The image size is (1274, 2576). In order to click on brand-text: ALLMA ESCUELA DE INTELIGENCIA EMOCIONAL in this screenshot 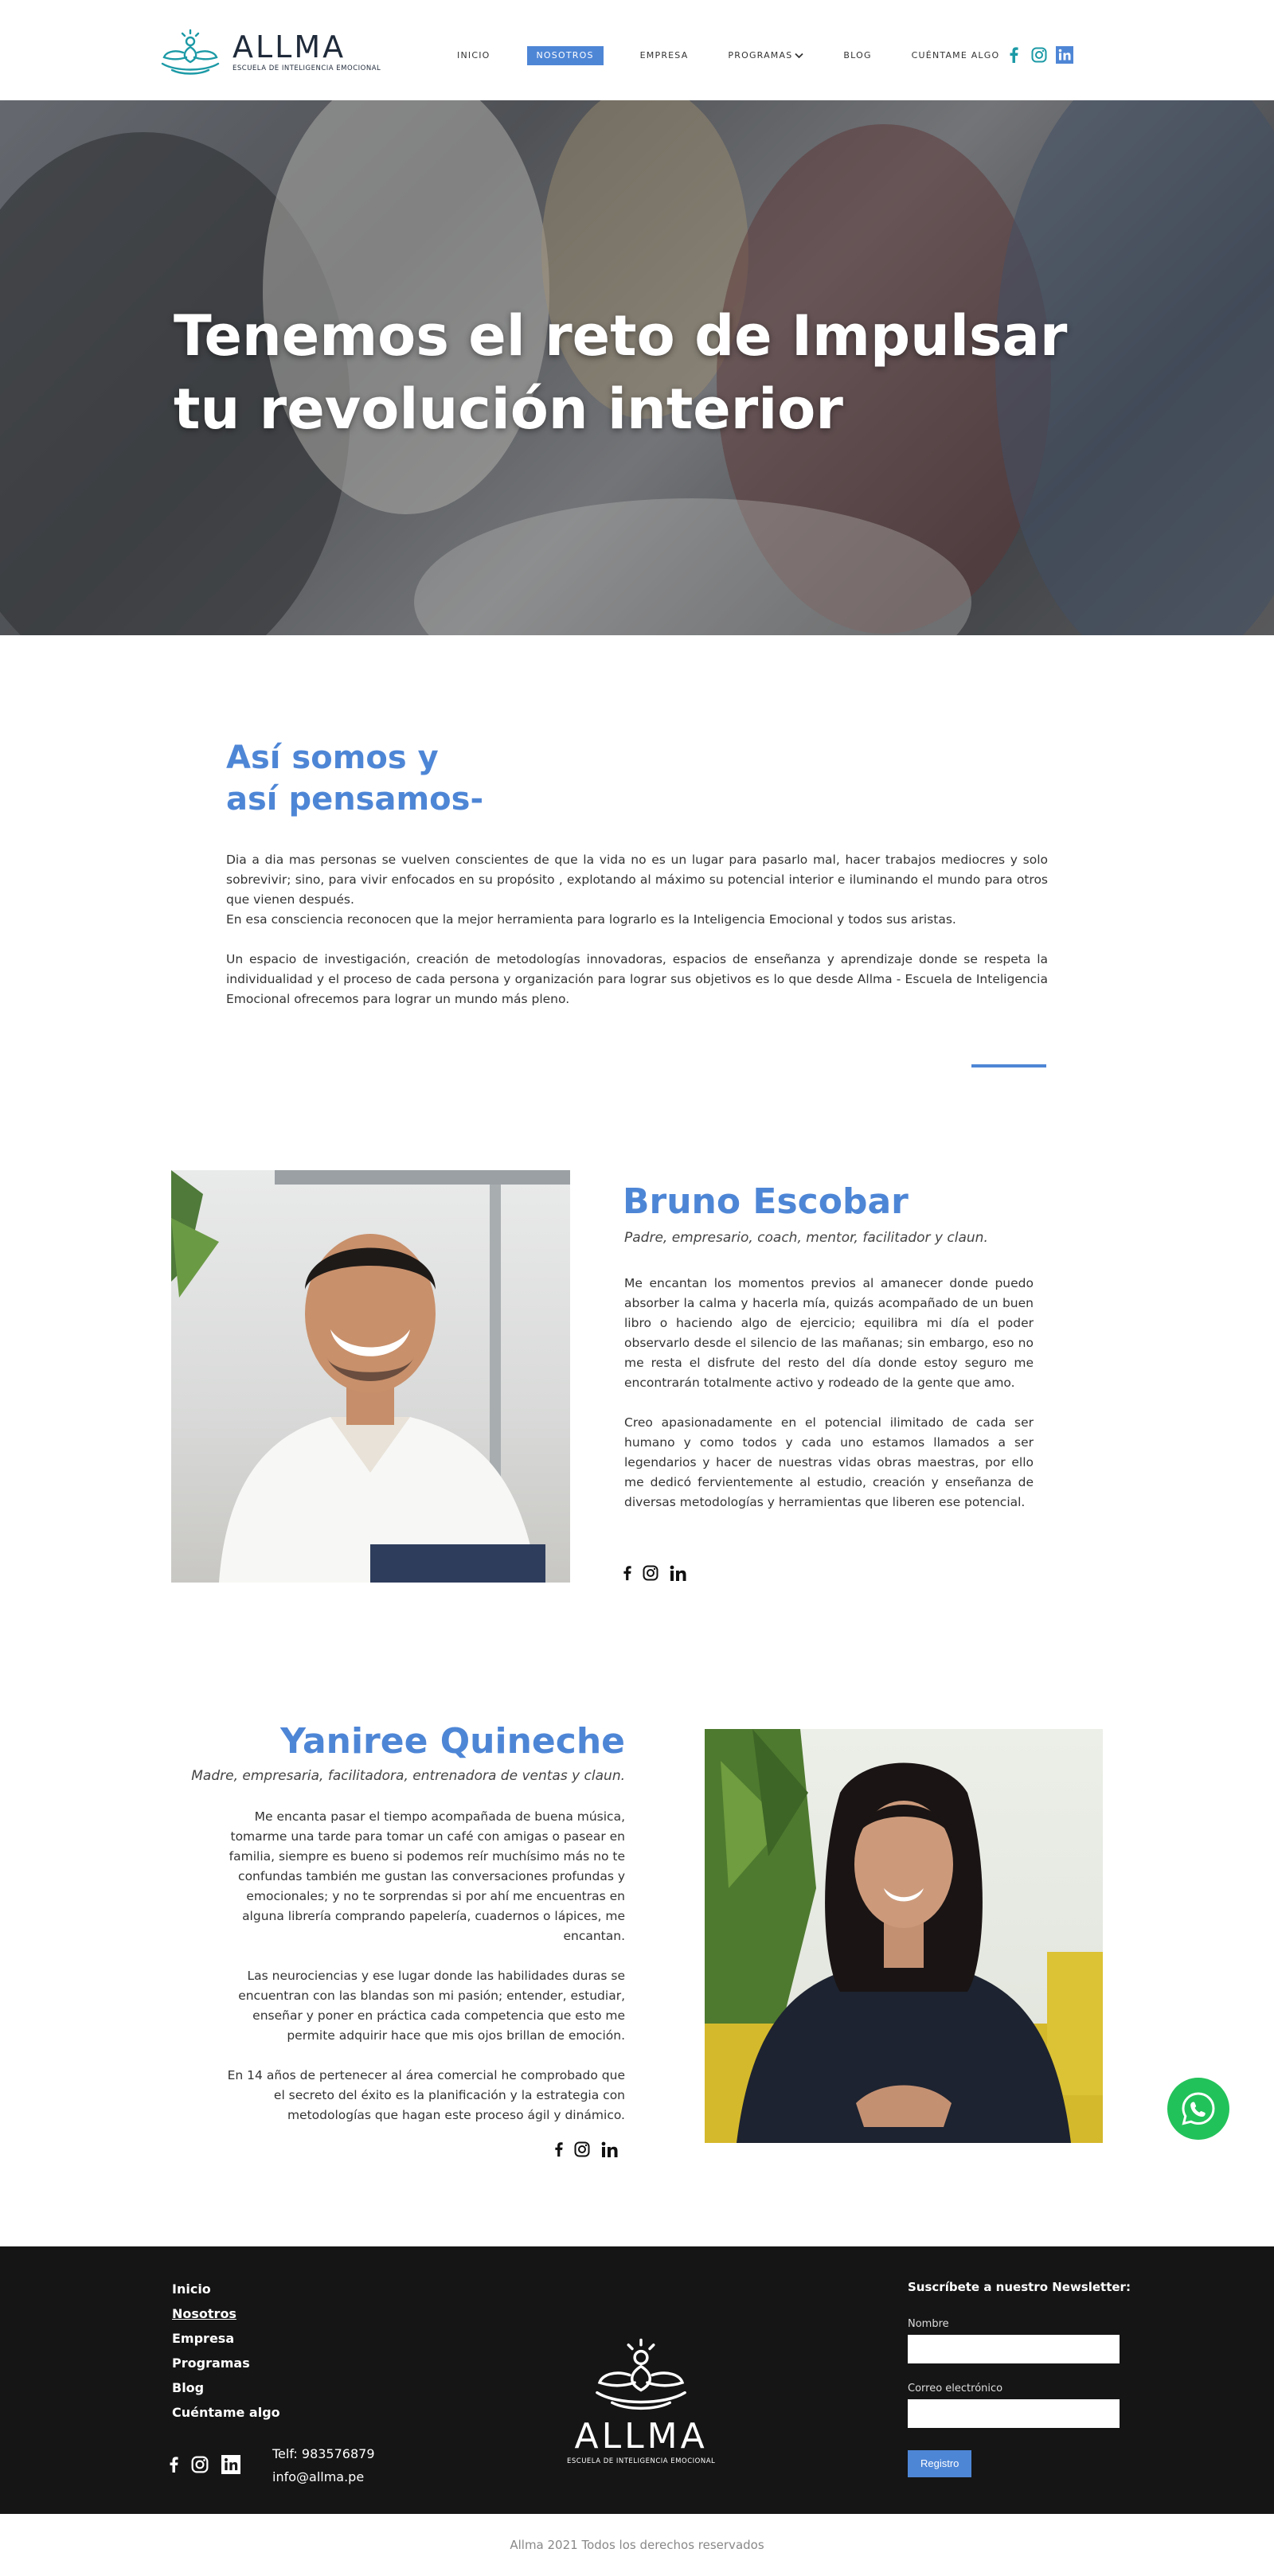, I will do `click(307, 51)`.